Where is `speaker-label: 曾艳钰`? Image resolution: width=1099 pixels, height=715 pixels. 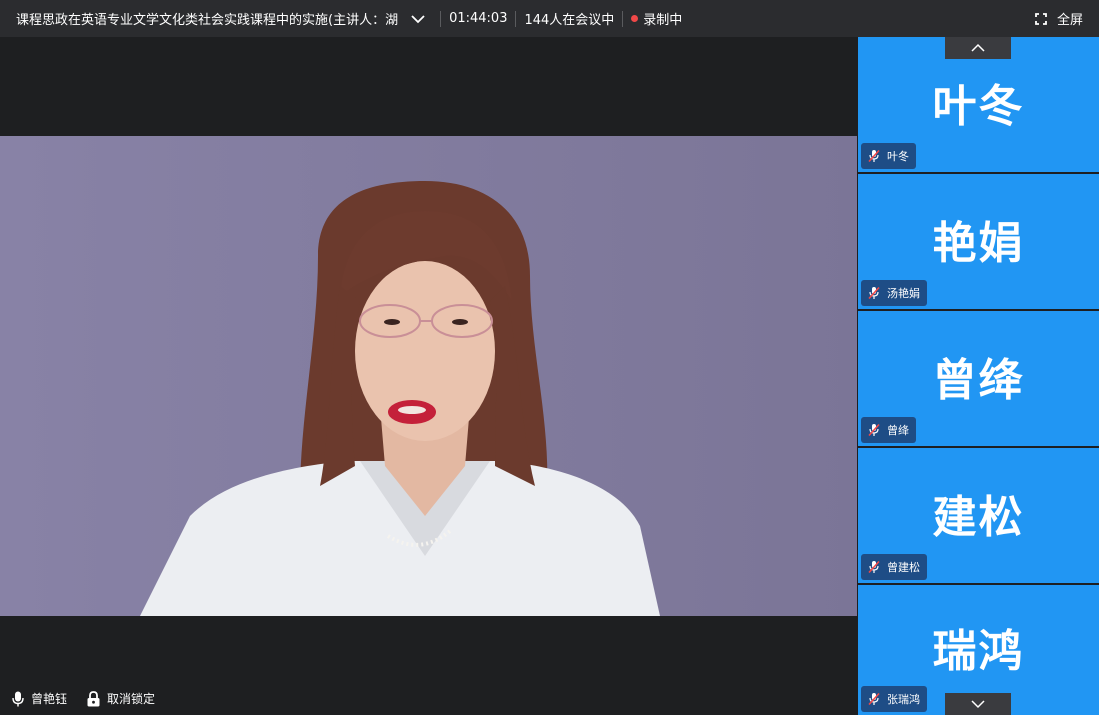
speaker-label: 曾艳钰 is located at coordinates (39, 698).